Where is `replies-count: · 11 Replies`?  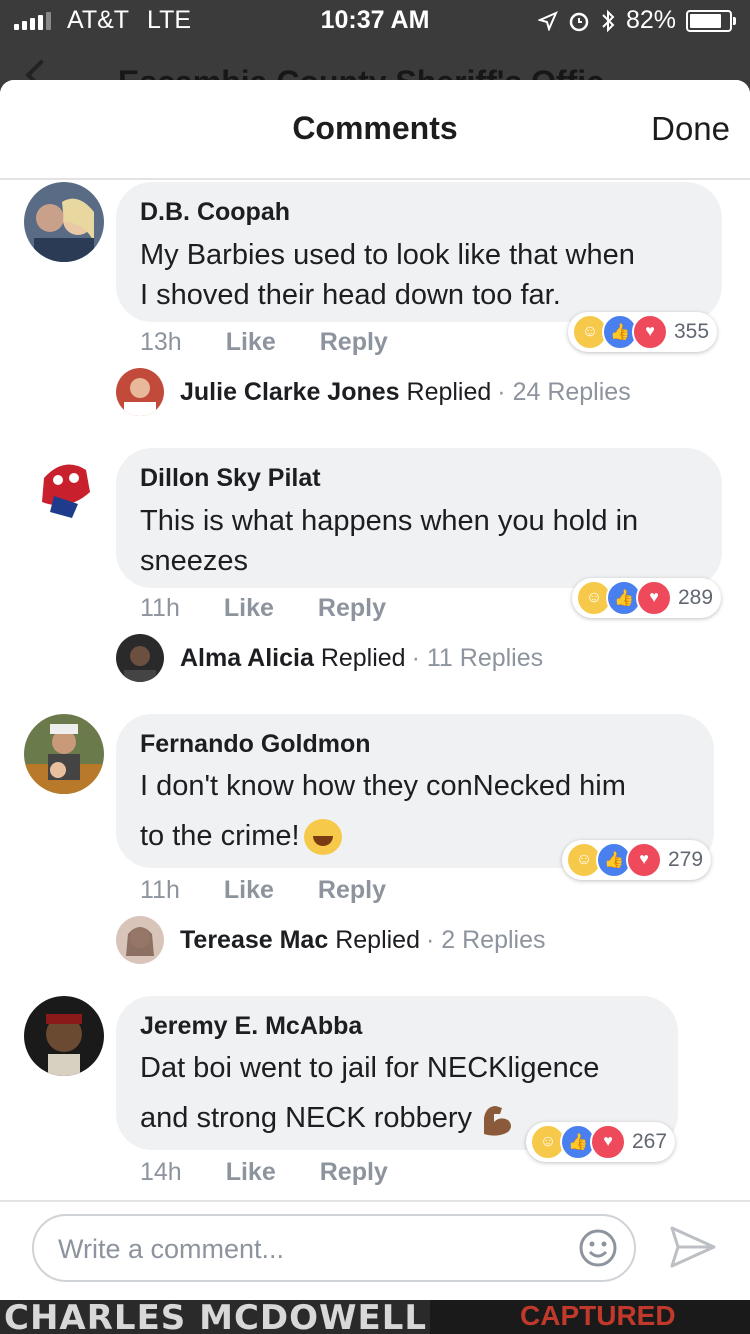 replies-count: · 11 Replies is located at coordinates (477, 657).